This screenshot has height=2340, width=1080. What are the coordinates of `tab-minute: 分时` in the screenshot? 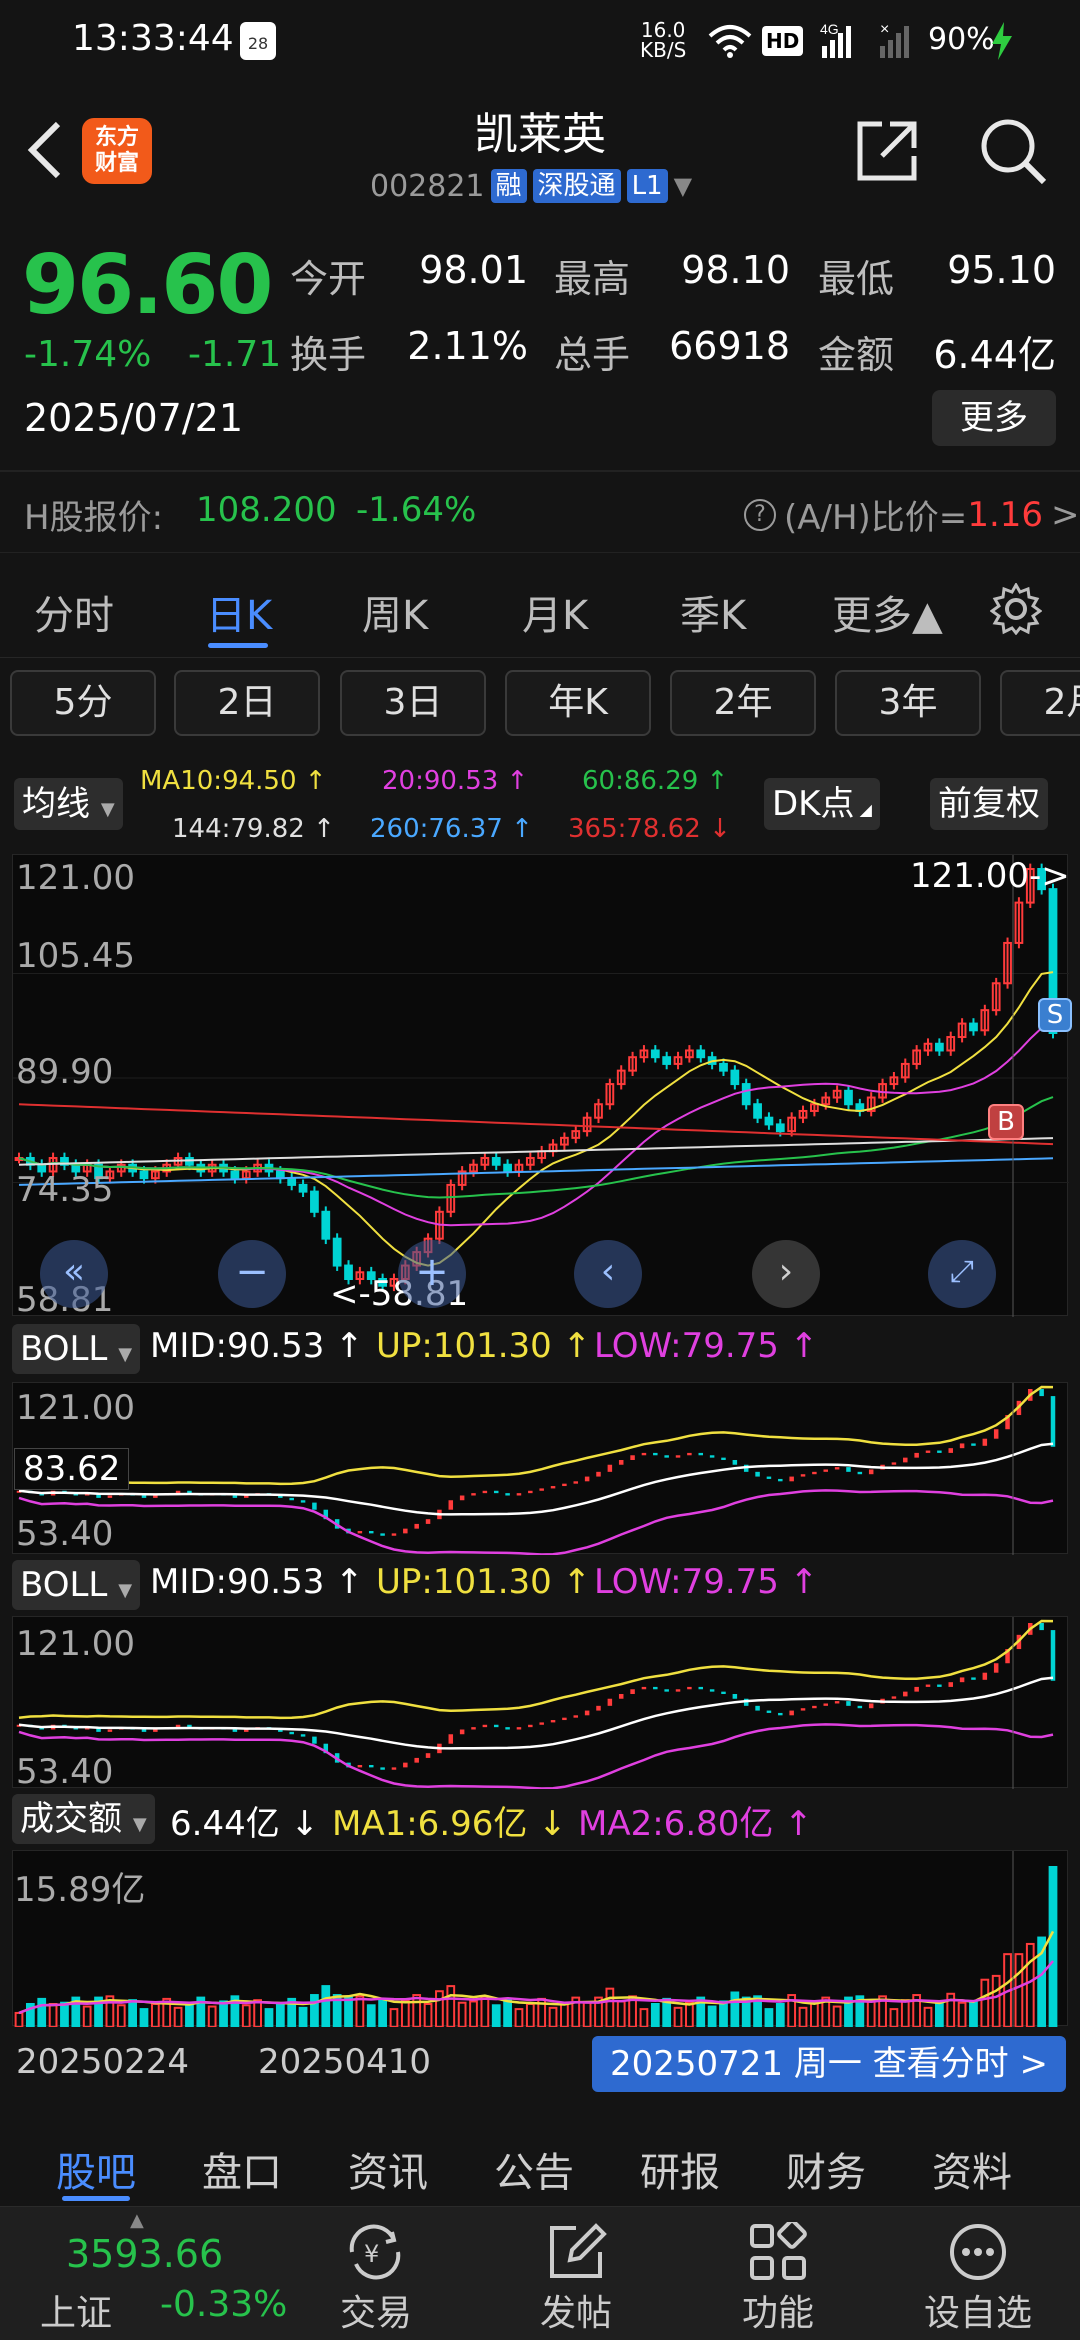 It's located at (74, 612).